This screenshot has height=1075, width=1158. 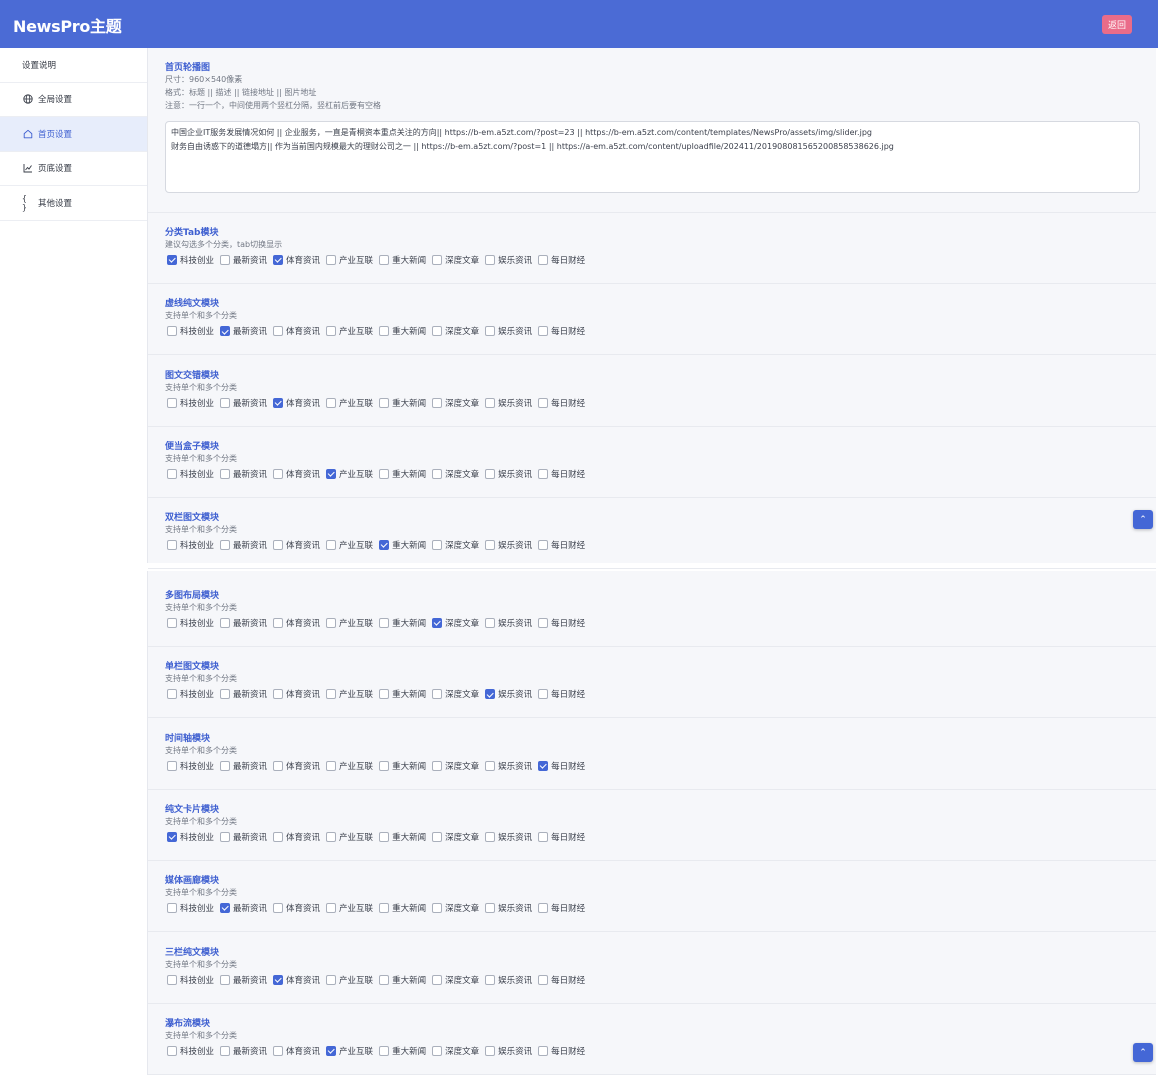 What do you see at coordinates (73, 65) in the screenshot?
I see `sidebar-item-instructions: 设置说明` at bounding box center [73, 65].